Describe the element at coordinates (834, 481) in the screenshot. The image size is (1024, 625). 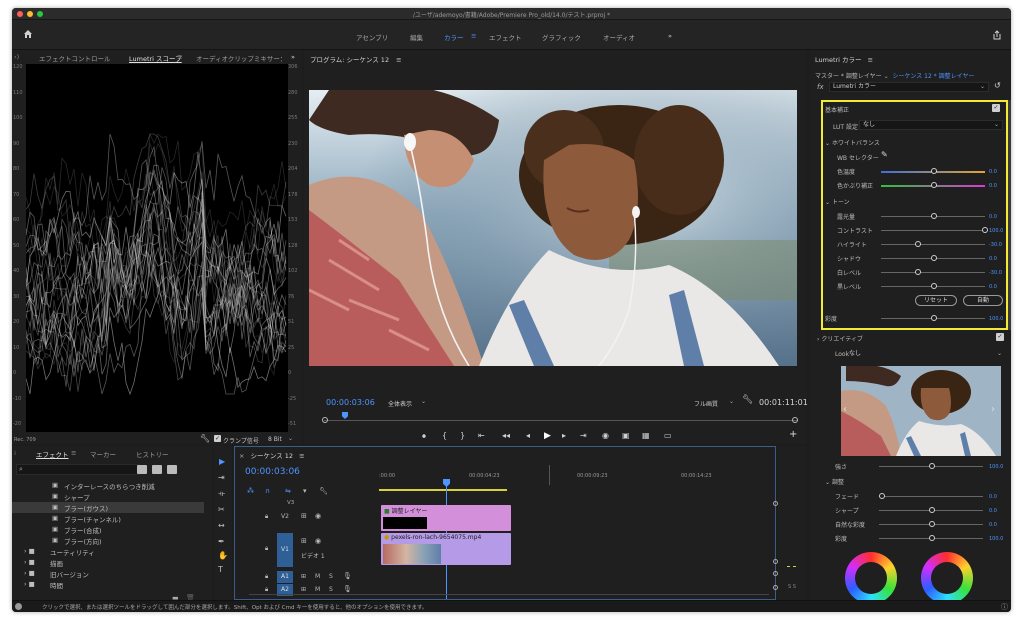
I see `adjustments-header: ⌄ 調整` at that location.